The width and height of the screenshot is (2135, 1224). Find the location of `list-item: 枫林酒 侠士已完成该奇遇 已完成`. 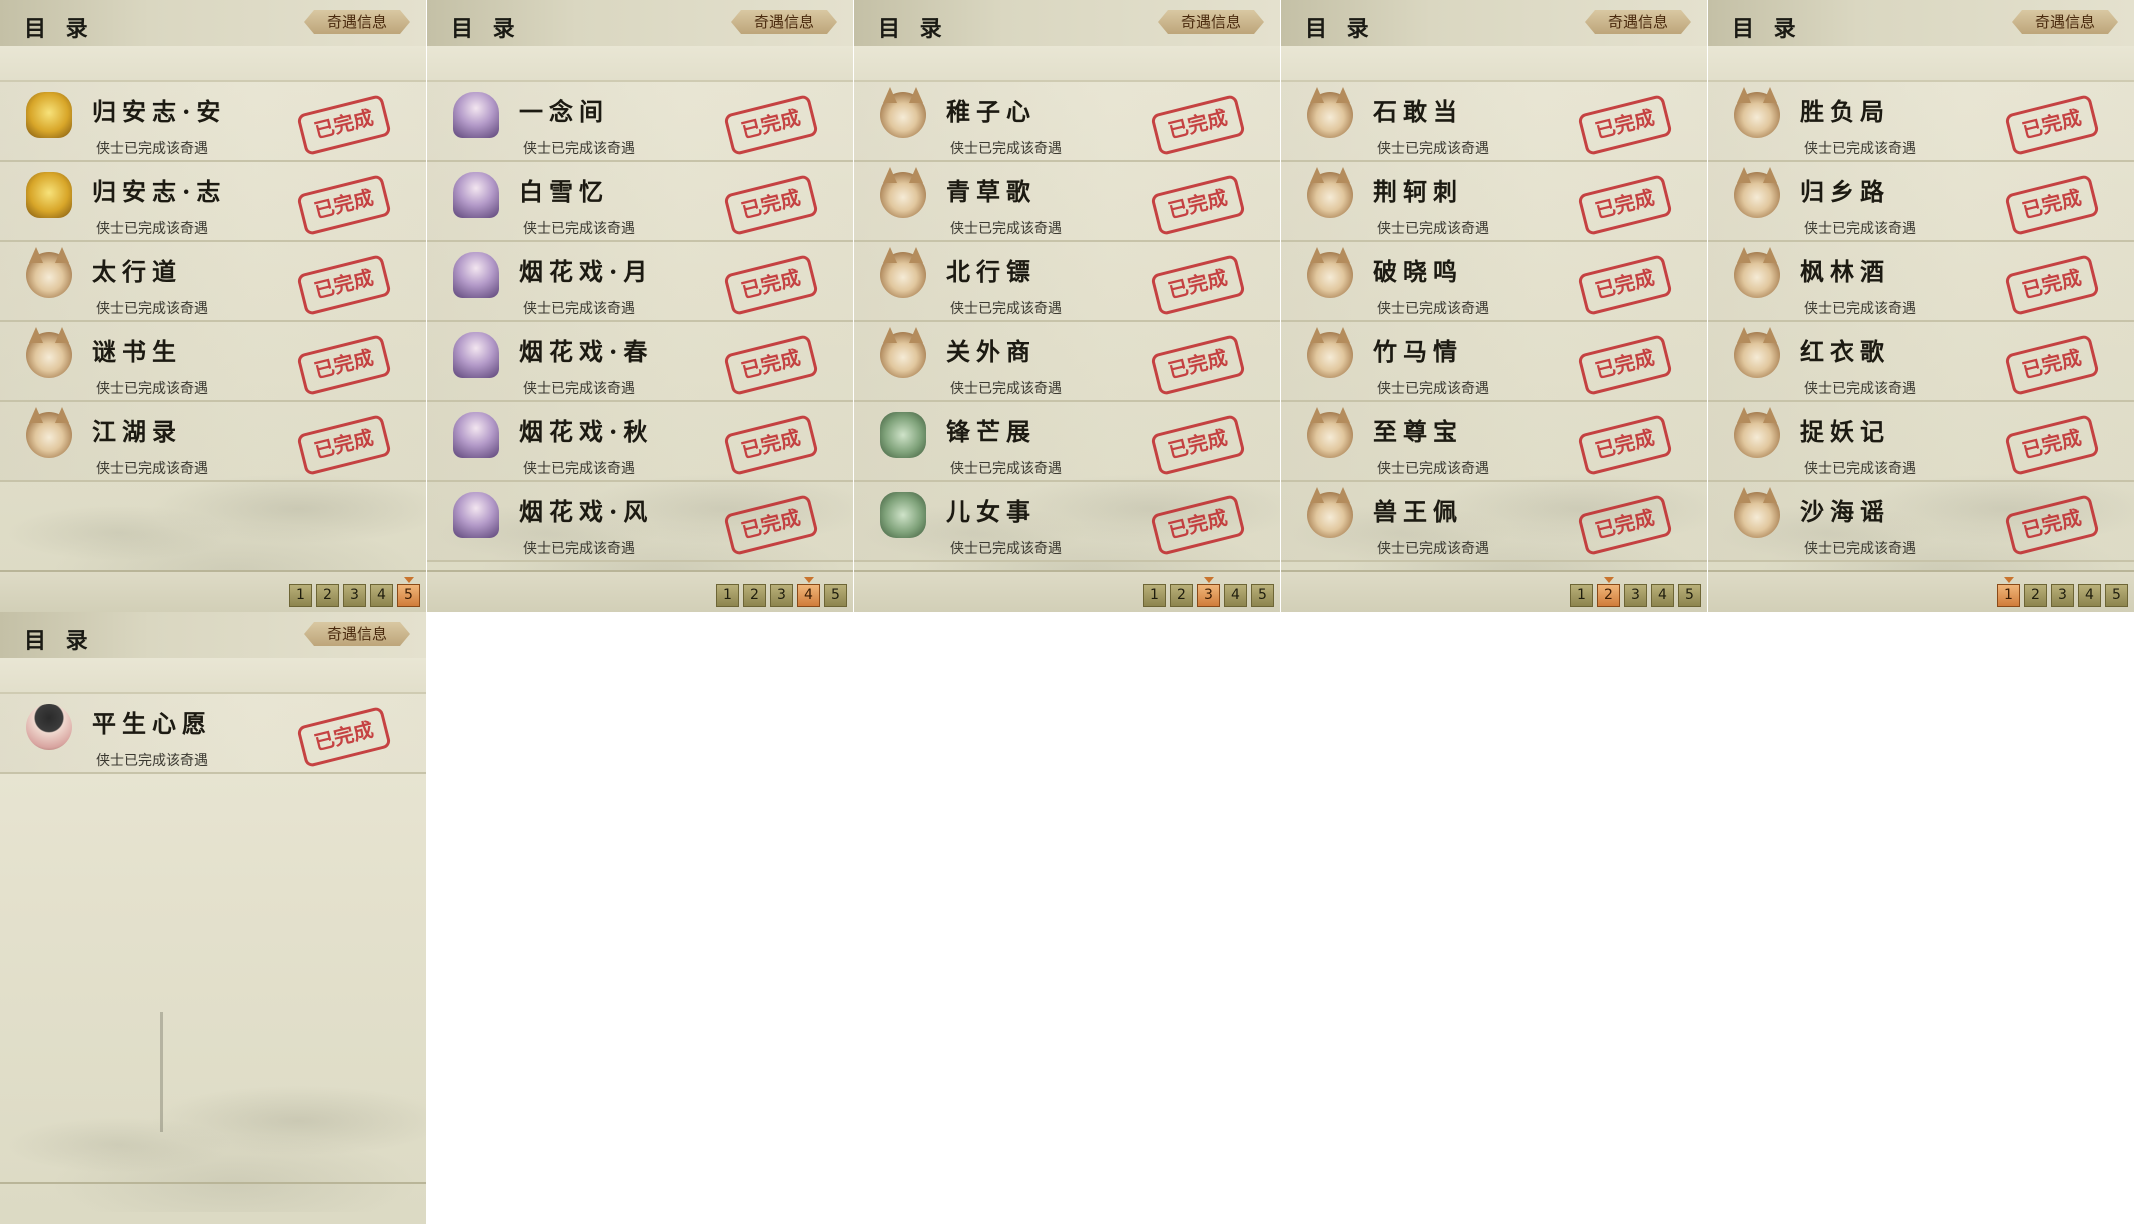

list-item: 枫林酒 侠士已完成该奇遇 已完成 is located at coordinates (1921, 282).